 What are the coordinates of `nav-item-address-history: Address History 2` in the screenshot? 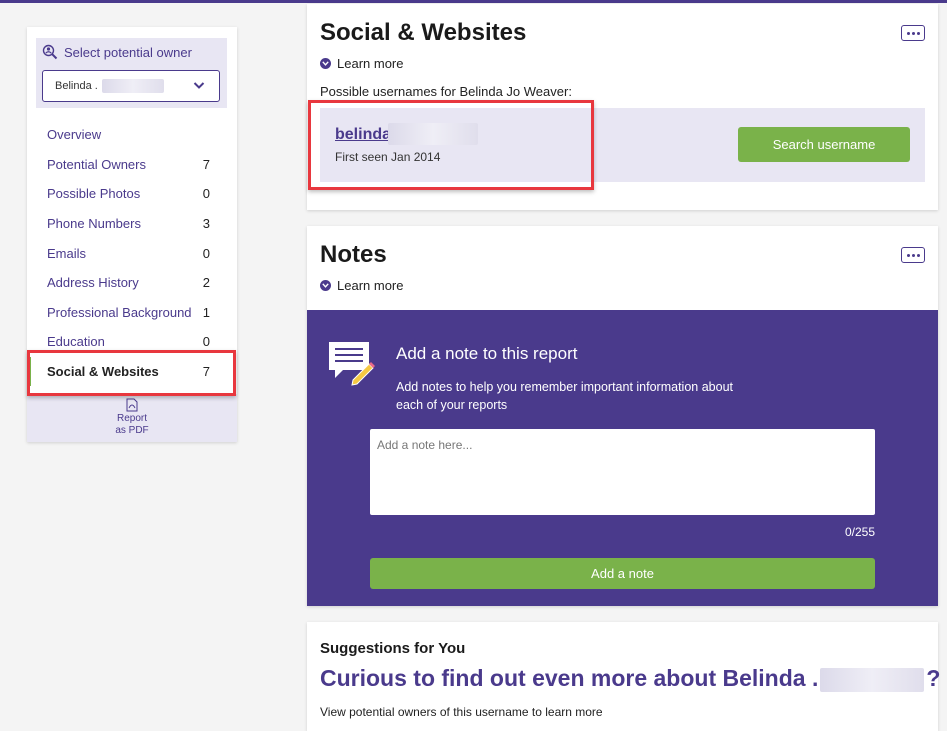 It's located at (132, 283).